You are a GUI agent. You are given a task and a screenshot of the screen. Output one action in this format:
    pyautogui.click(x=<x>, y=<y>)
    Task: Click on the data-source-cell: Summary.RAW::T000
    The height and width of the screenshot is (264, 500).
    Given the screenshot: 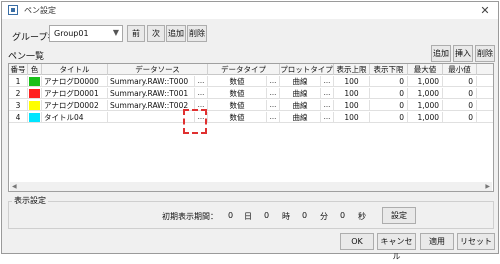 What is the action you would take?
    pyautogui.click(x=151, y=81)
    